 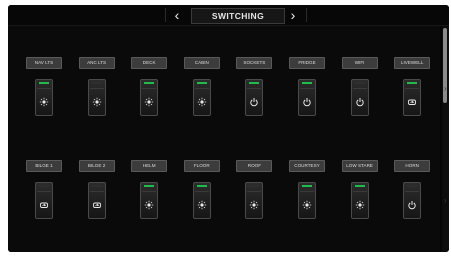 What do you see at coordinates (254, 63) in the screenshot?
I see `switch-label: SOCKETS` at bounding box center [254, 63].